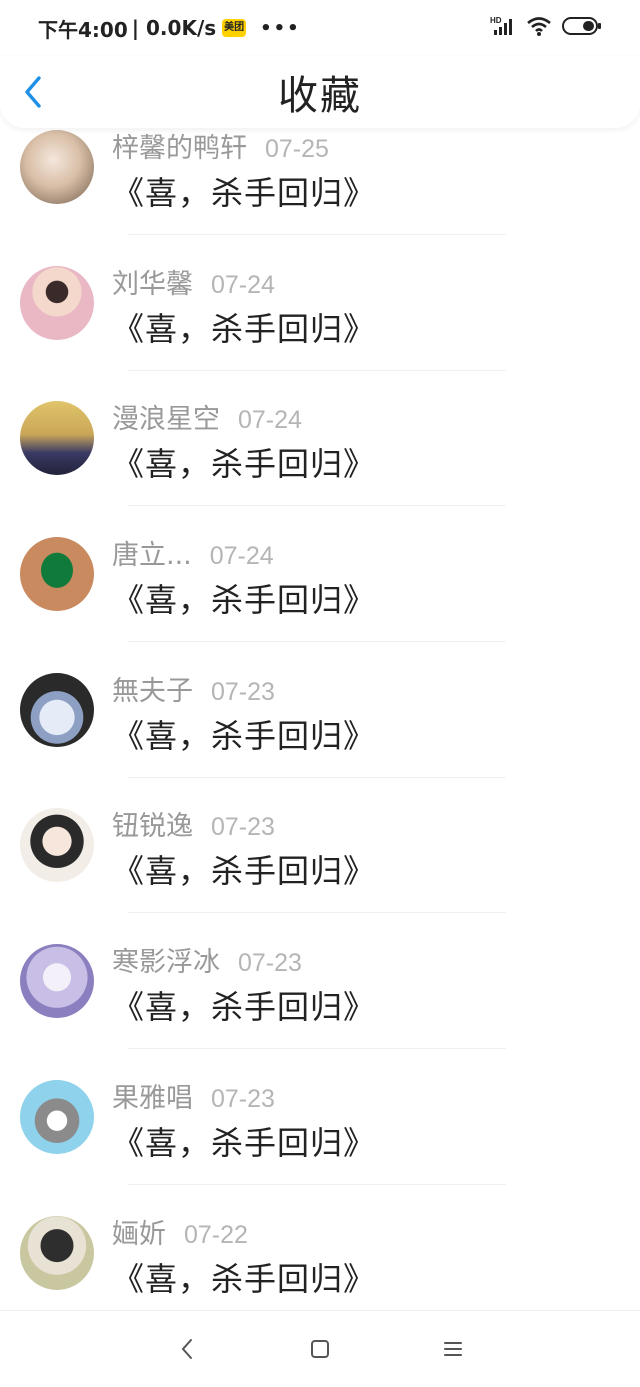  I want to click on status-bar: 下午4:00 | 0.0K/s 美团 ••• HD, so click(320, 28).